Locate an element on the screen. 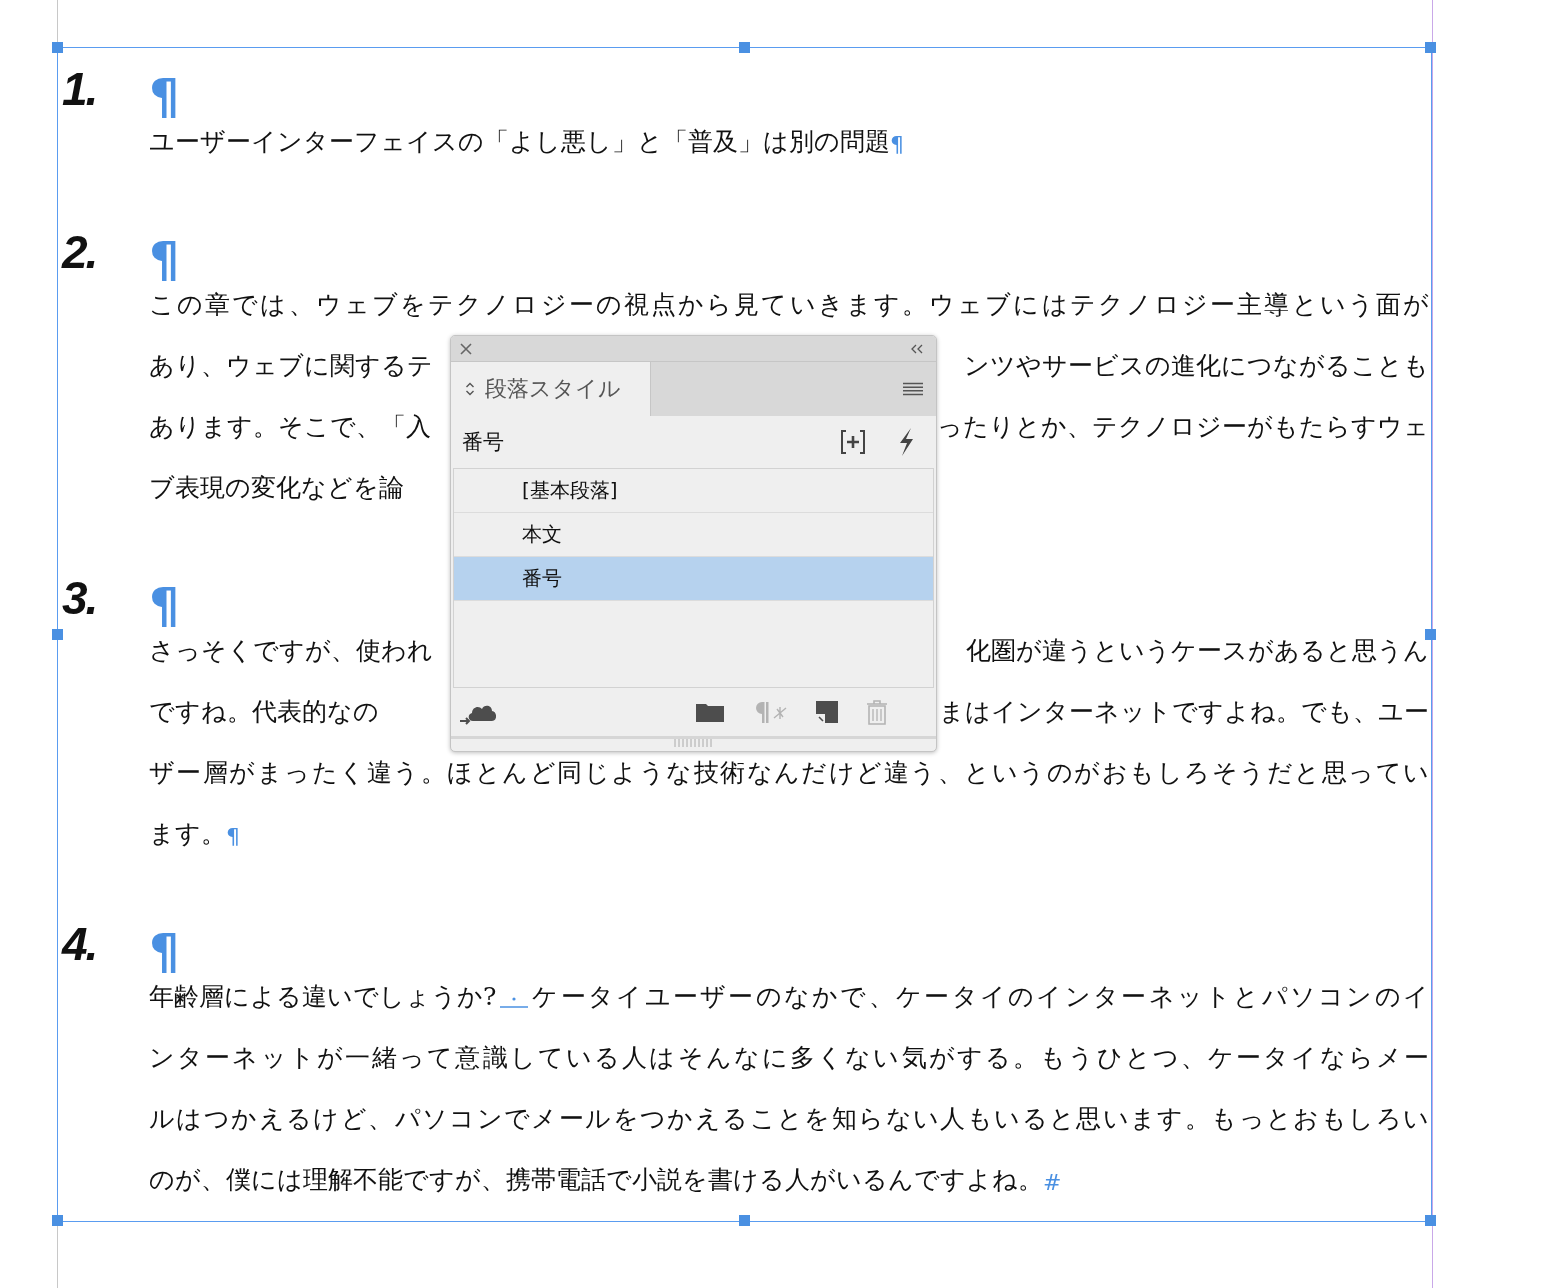 The width and height of the screenshot is (1542, 1288). body-text: あります。そこで、「入 is located at coordinates (290, 426).